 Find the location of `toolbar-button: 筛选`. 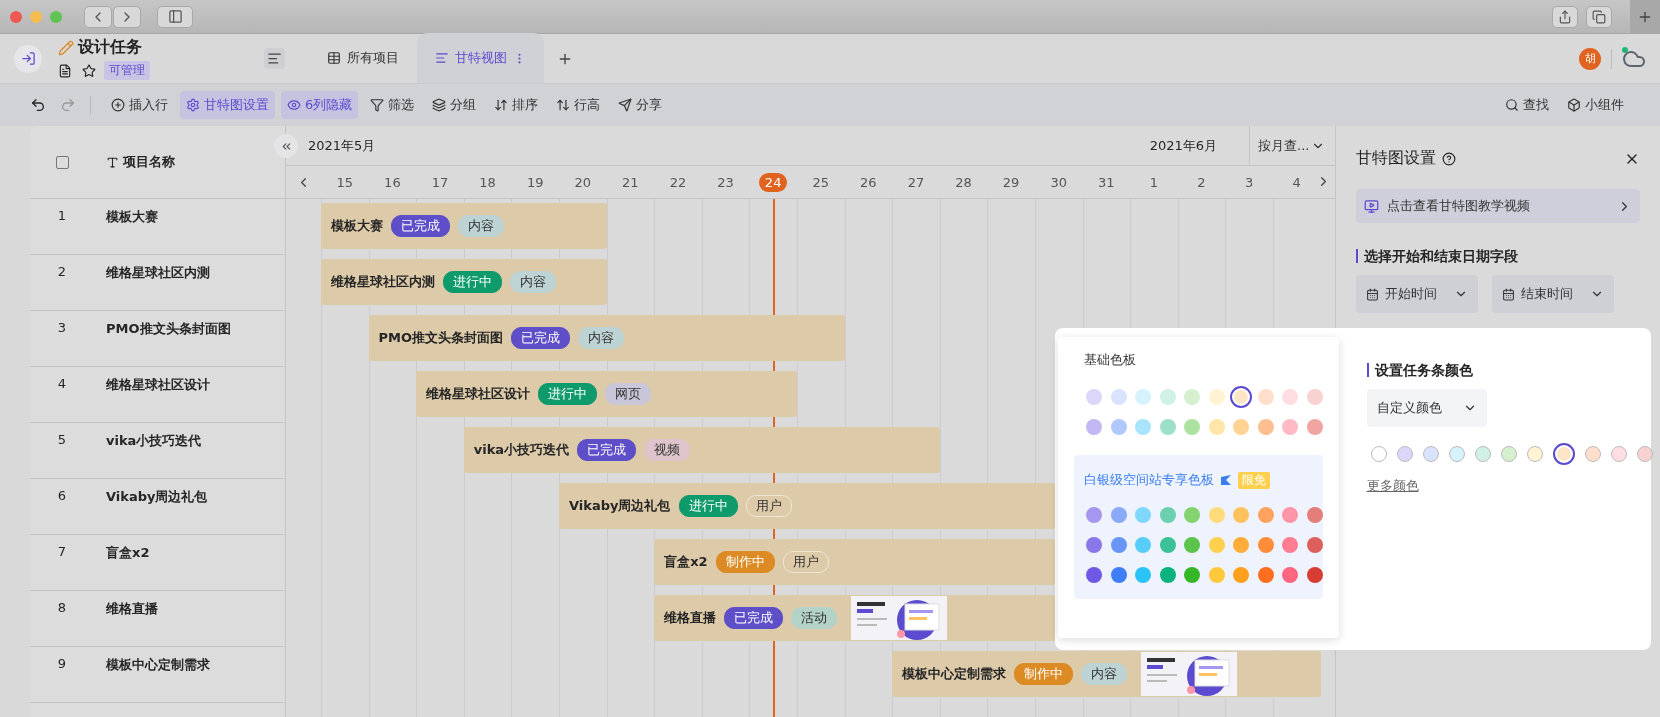

toolbar-button: 筛选 is located at coordinates (392, 105).